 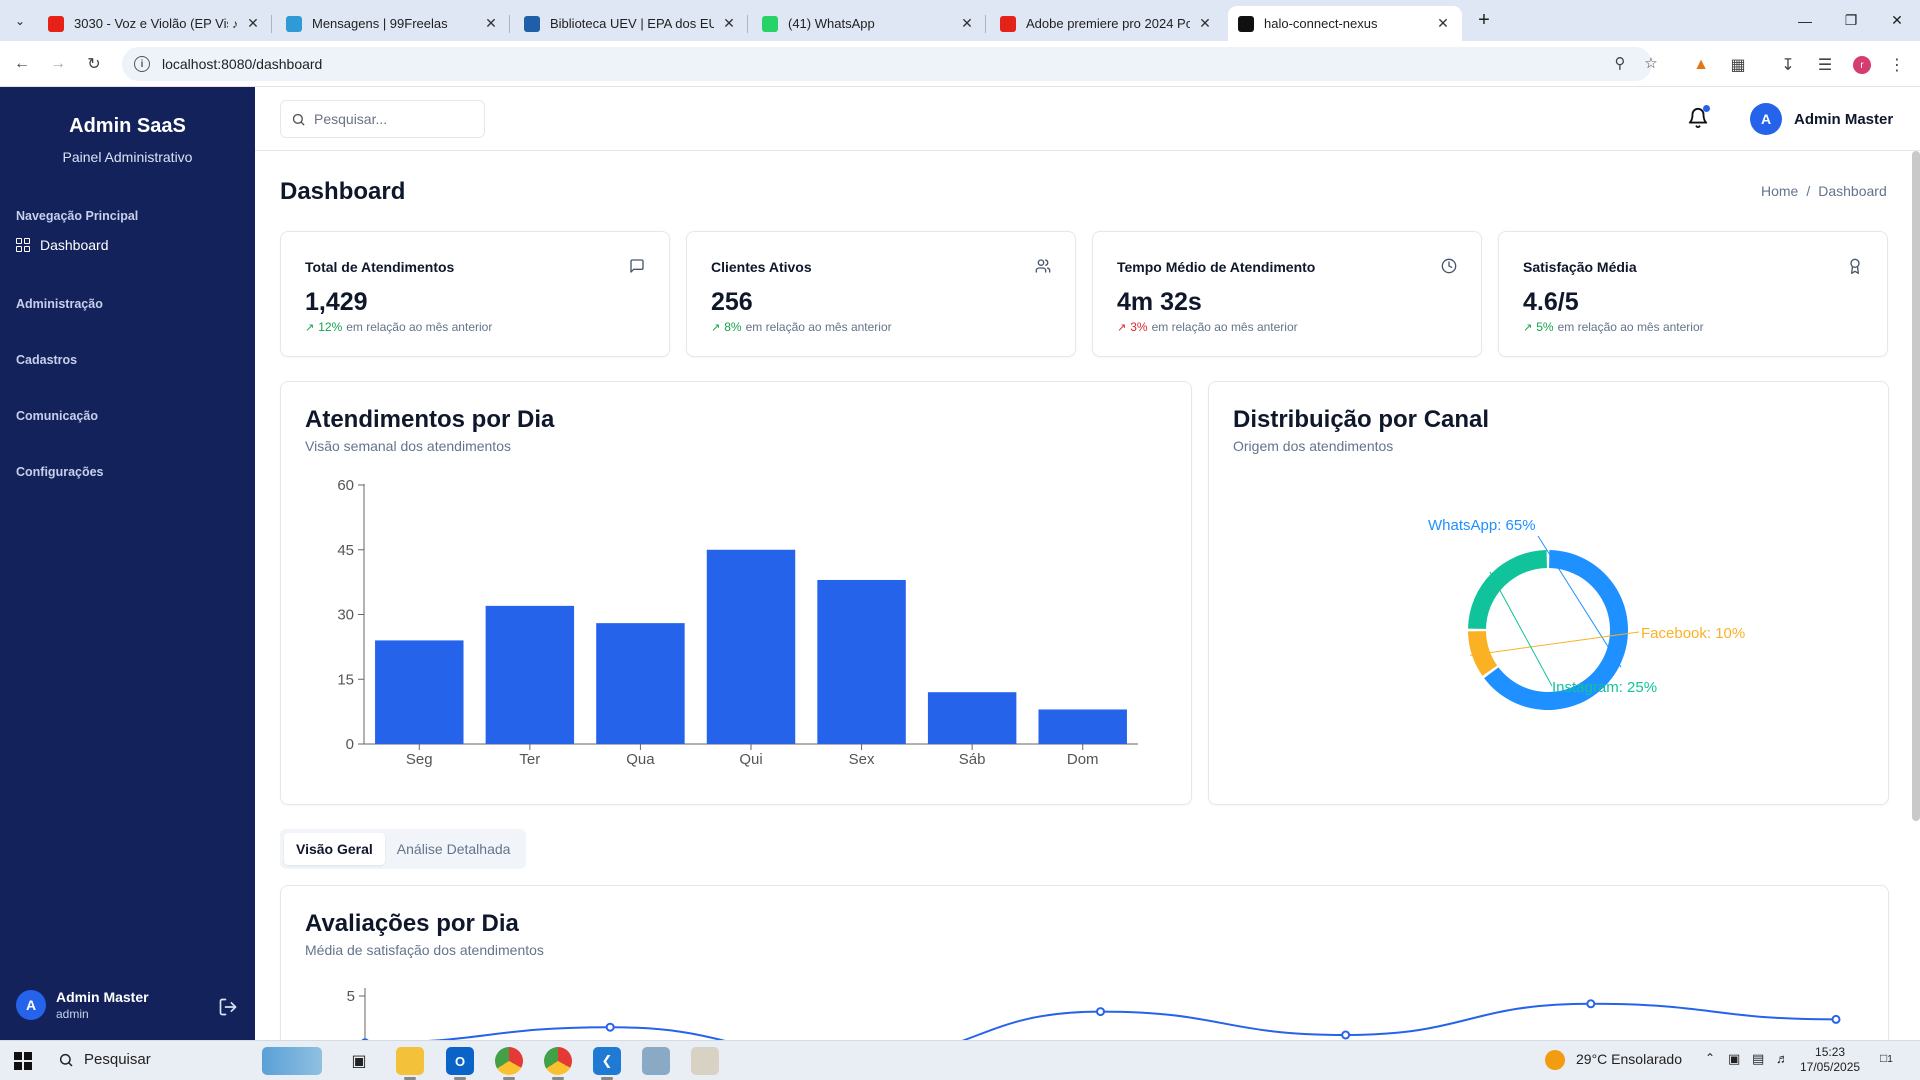 What do you see at coordinates (1805, 20) in the screenshot?
I see `minimize-button: —` at bounding box center [1805, 20].